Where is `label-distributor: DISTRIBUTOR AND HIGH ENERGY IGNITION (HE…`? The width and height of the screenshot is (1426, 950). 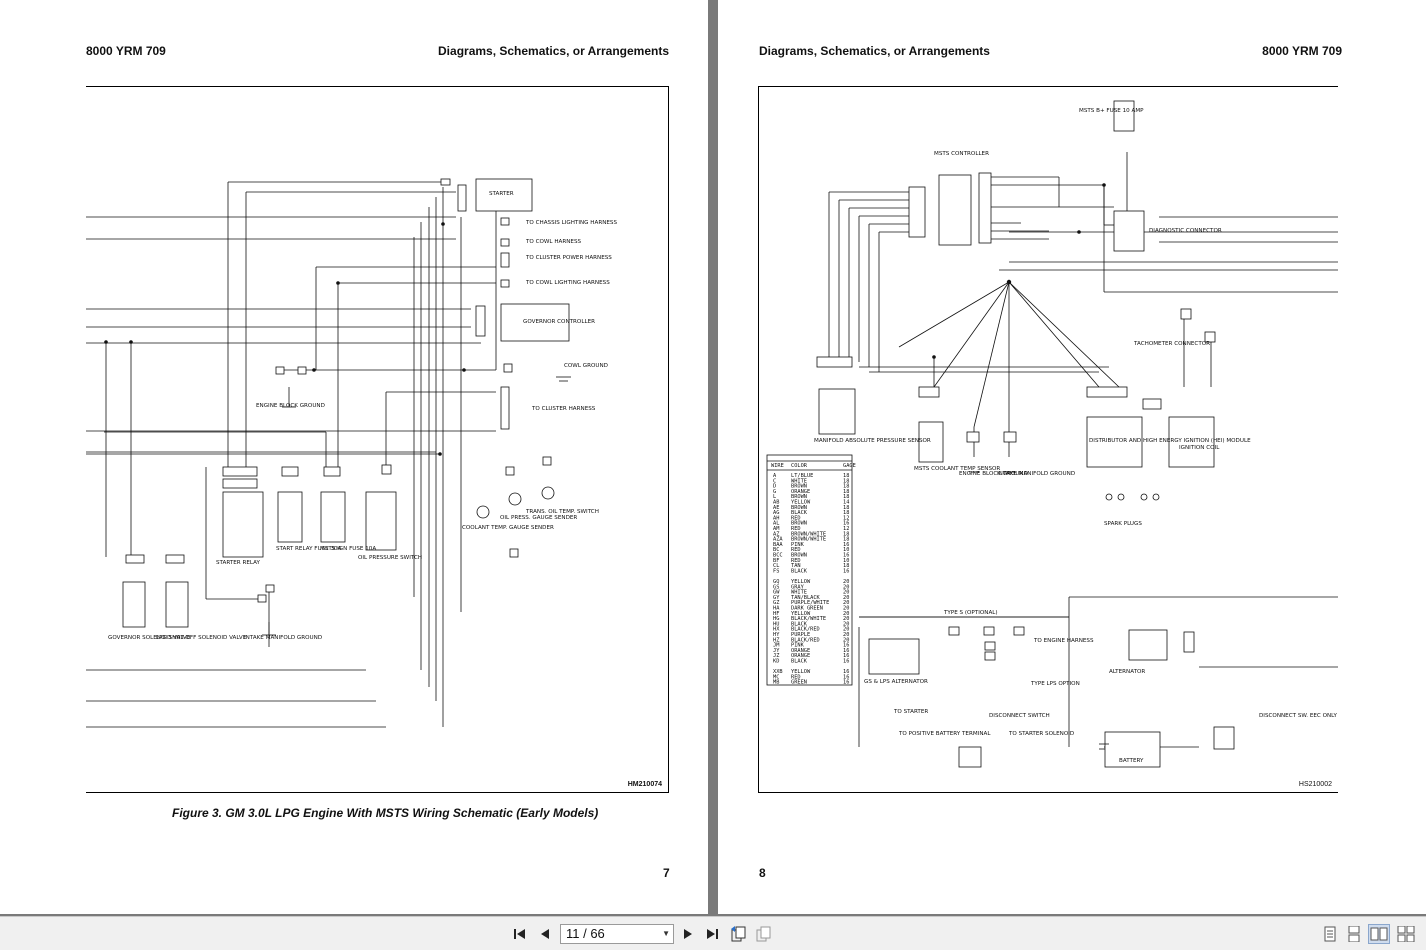 label-distributor: DISTRIBUTOR AND HIGH ENERGY IGNITION (HE… is located at coordinates (1170, 441).